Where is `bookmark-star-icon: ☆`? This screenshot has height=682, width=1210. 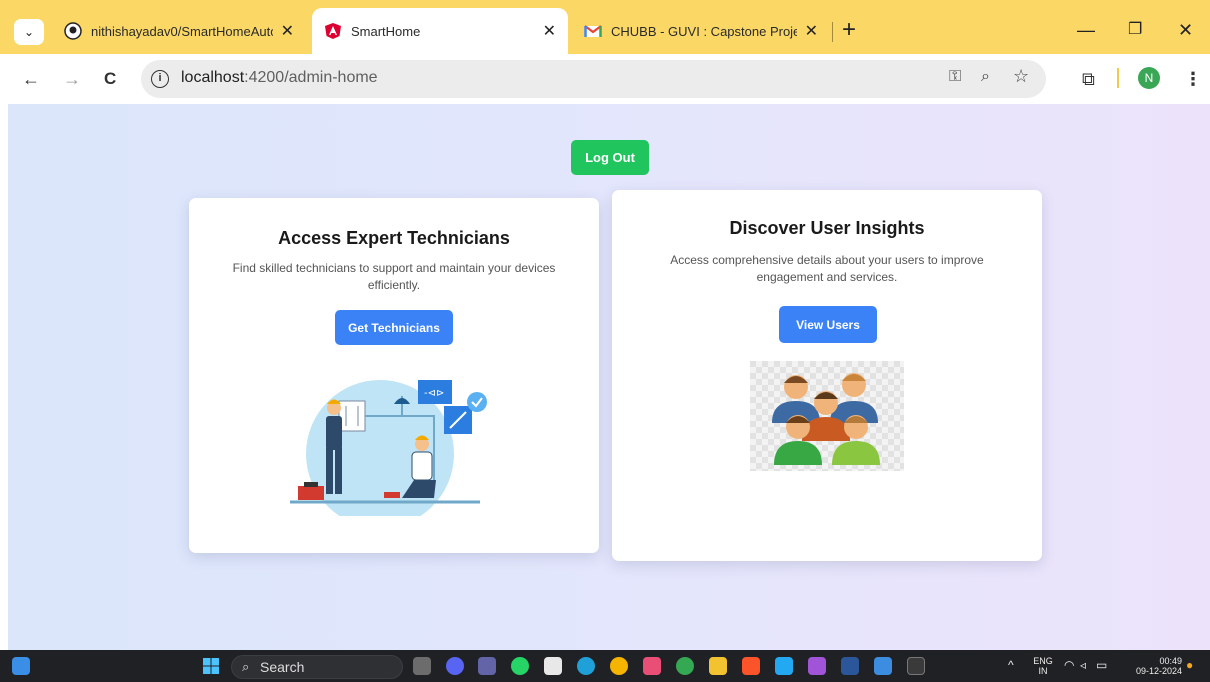
bookmark-star-icon: ☆ is located at coordinates (1021, 76).